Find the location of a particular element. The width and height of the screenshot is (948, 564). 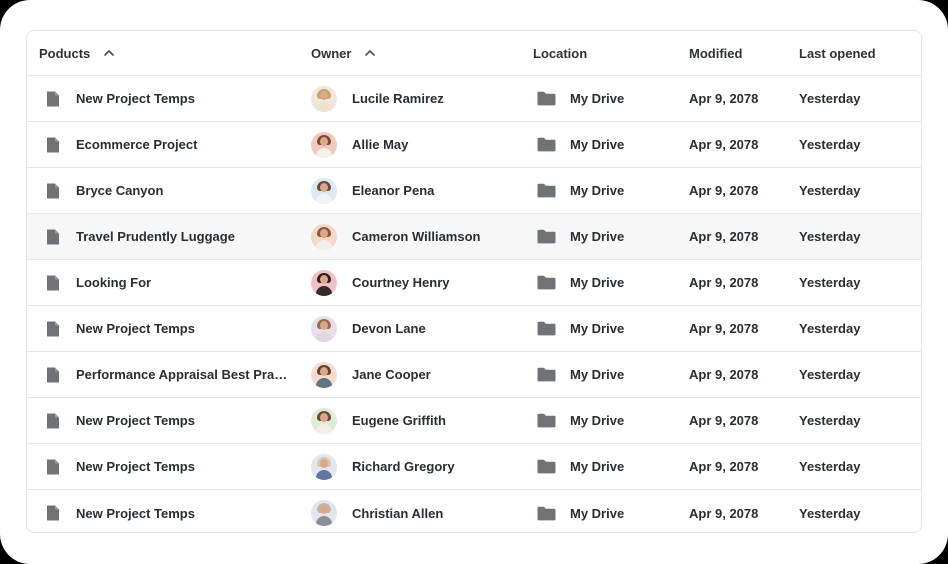

owner-cell: Eugene Griffith is located at coordinates (414, 420).